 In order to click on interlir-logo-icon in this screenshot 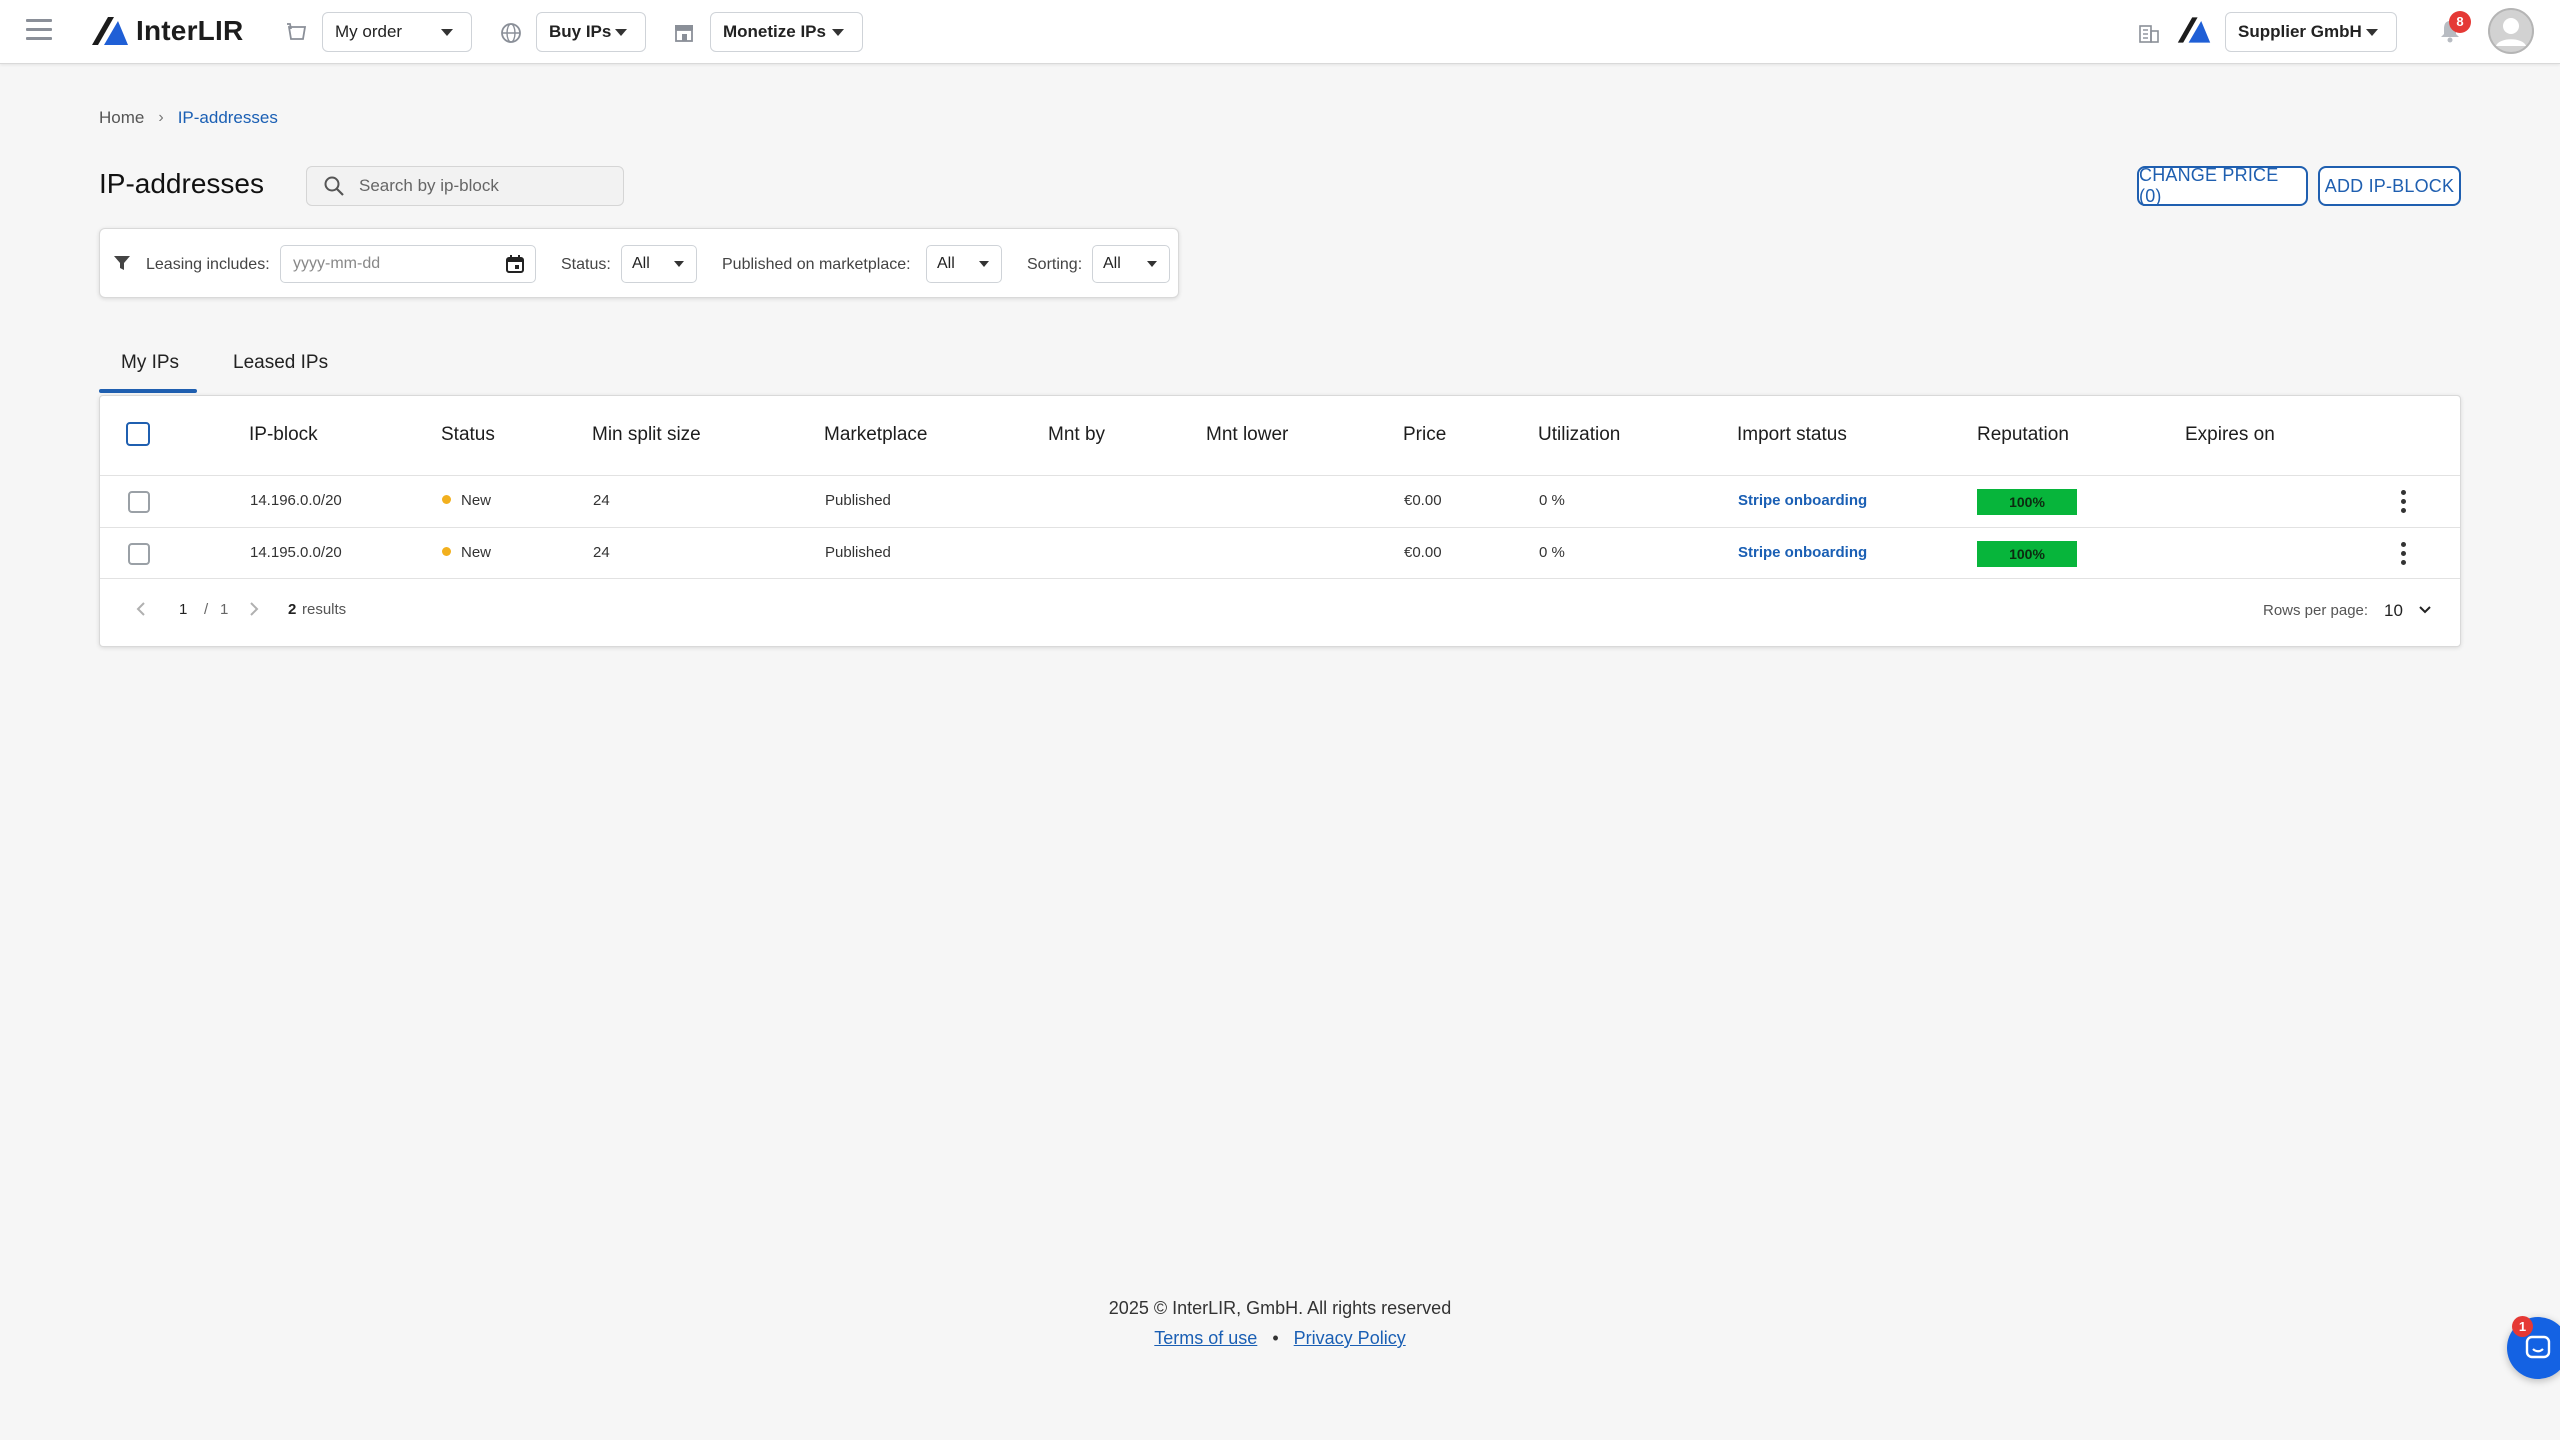, I will do `click(110, 31)`.